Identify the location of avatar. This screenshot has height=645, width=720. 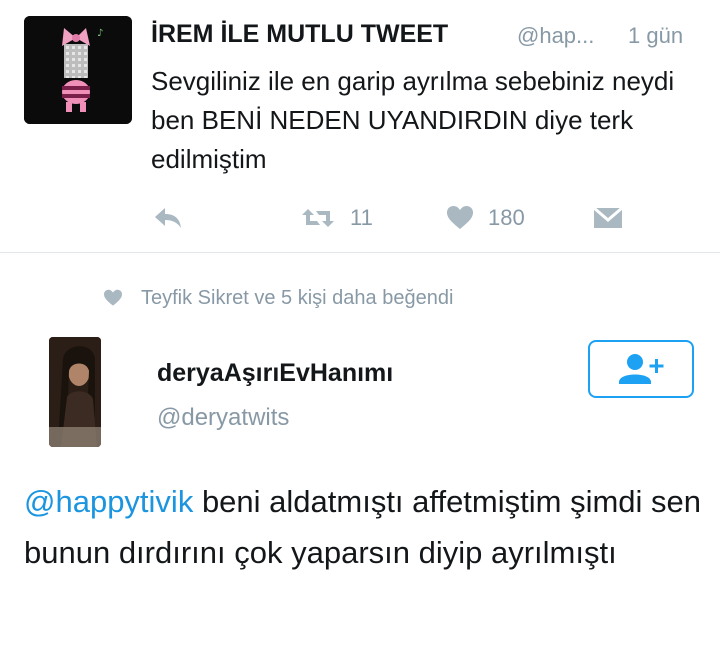
(75, 392).